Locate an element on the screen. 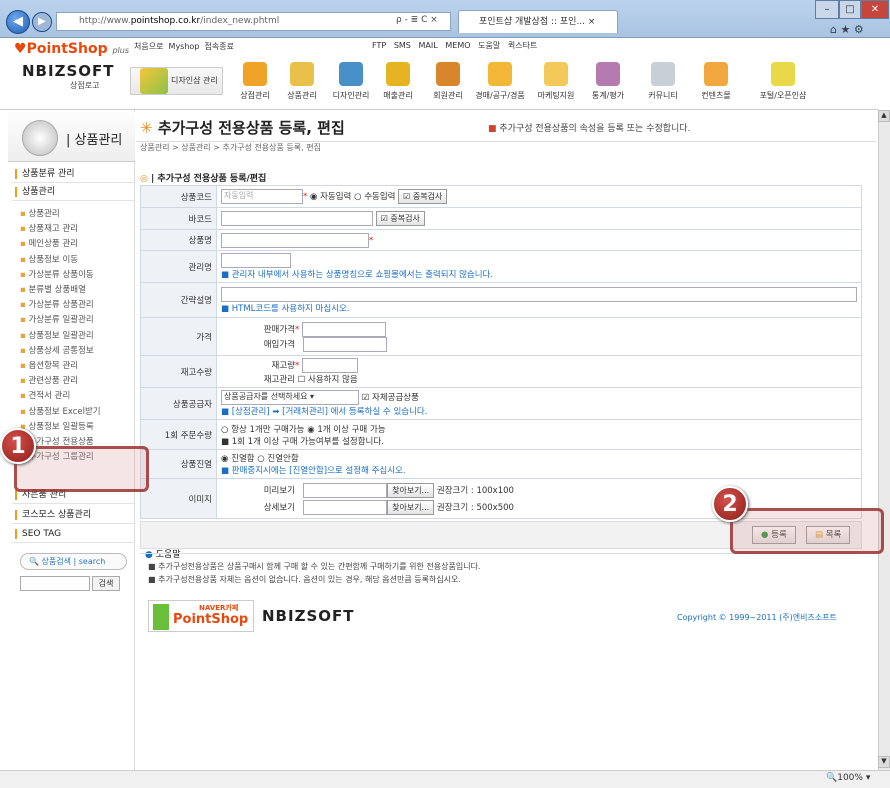  sidebar-item: 메인상품 관리 is located at coordinates (49, 243).